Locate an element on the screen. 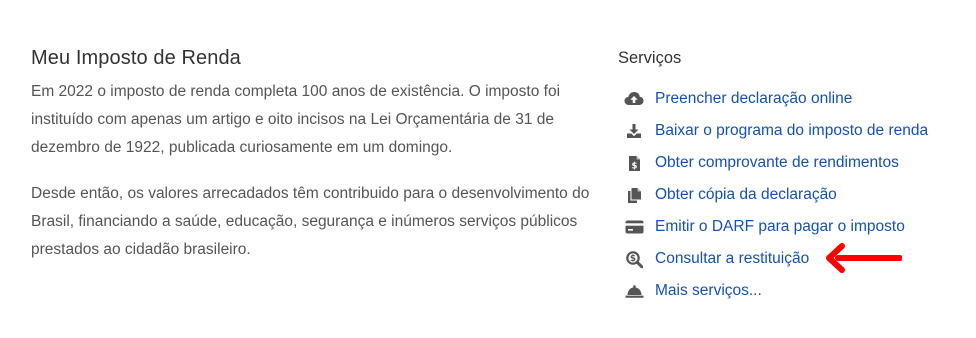 This screenshot has height=338, width=976. service-link-restituicao: Consultar a restituição is located at coordinates (732, 259).